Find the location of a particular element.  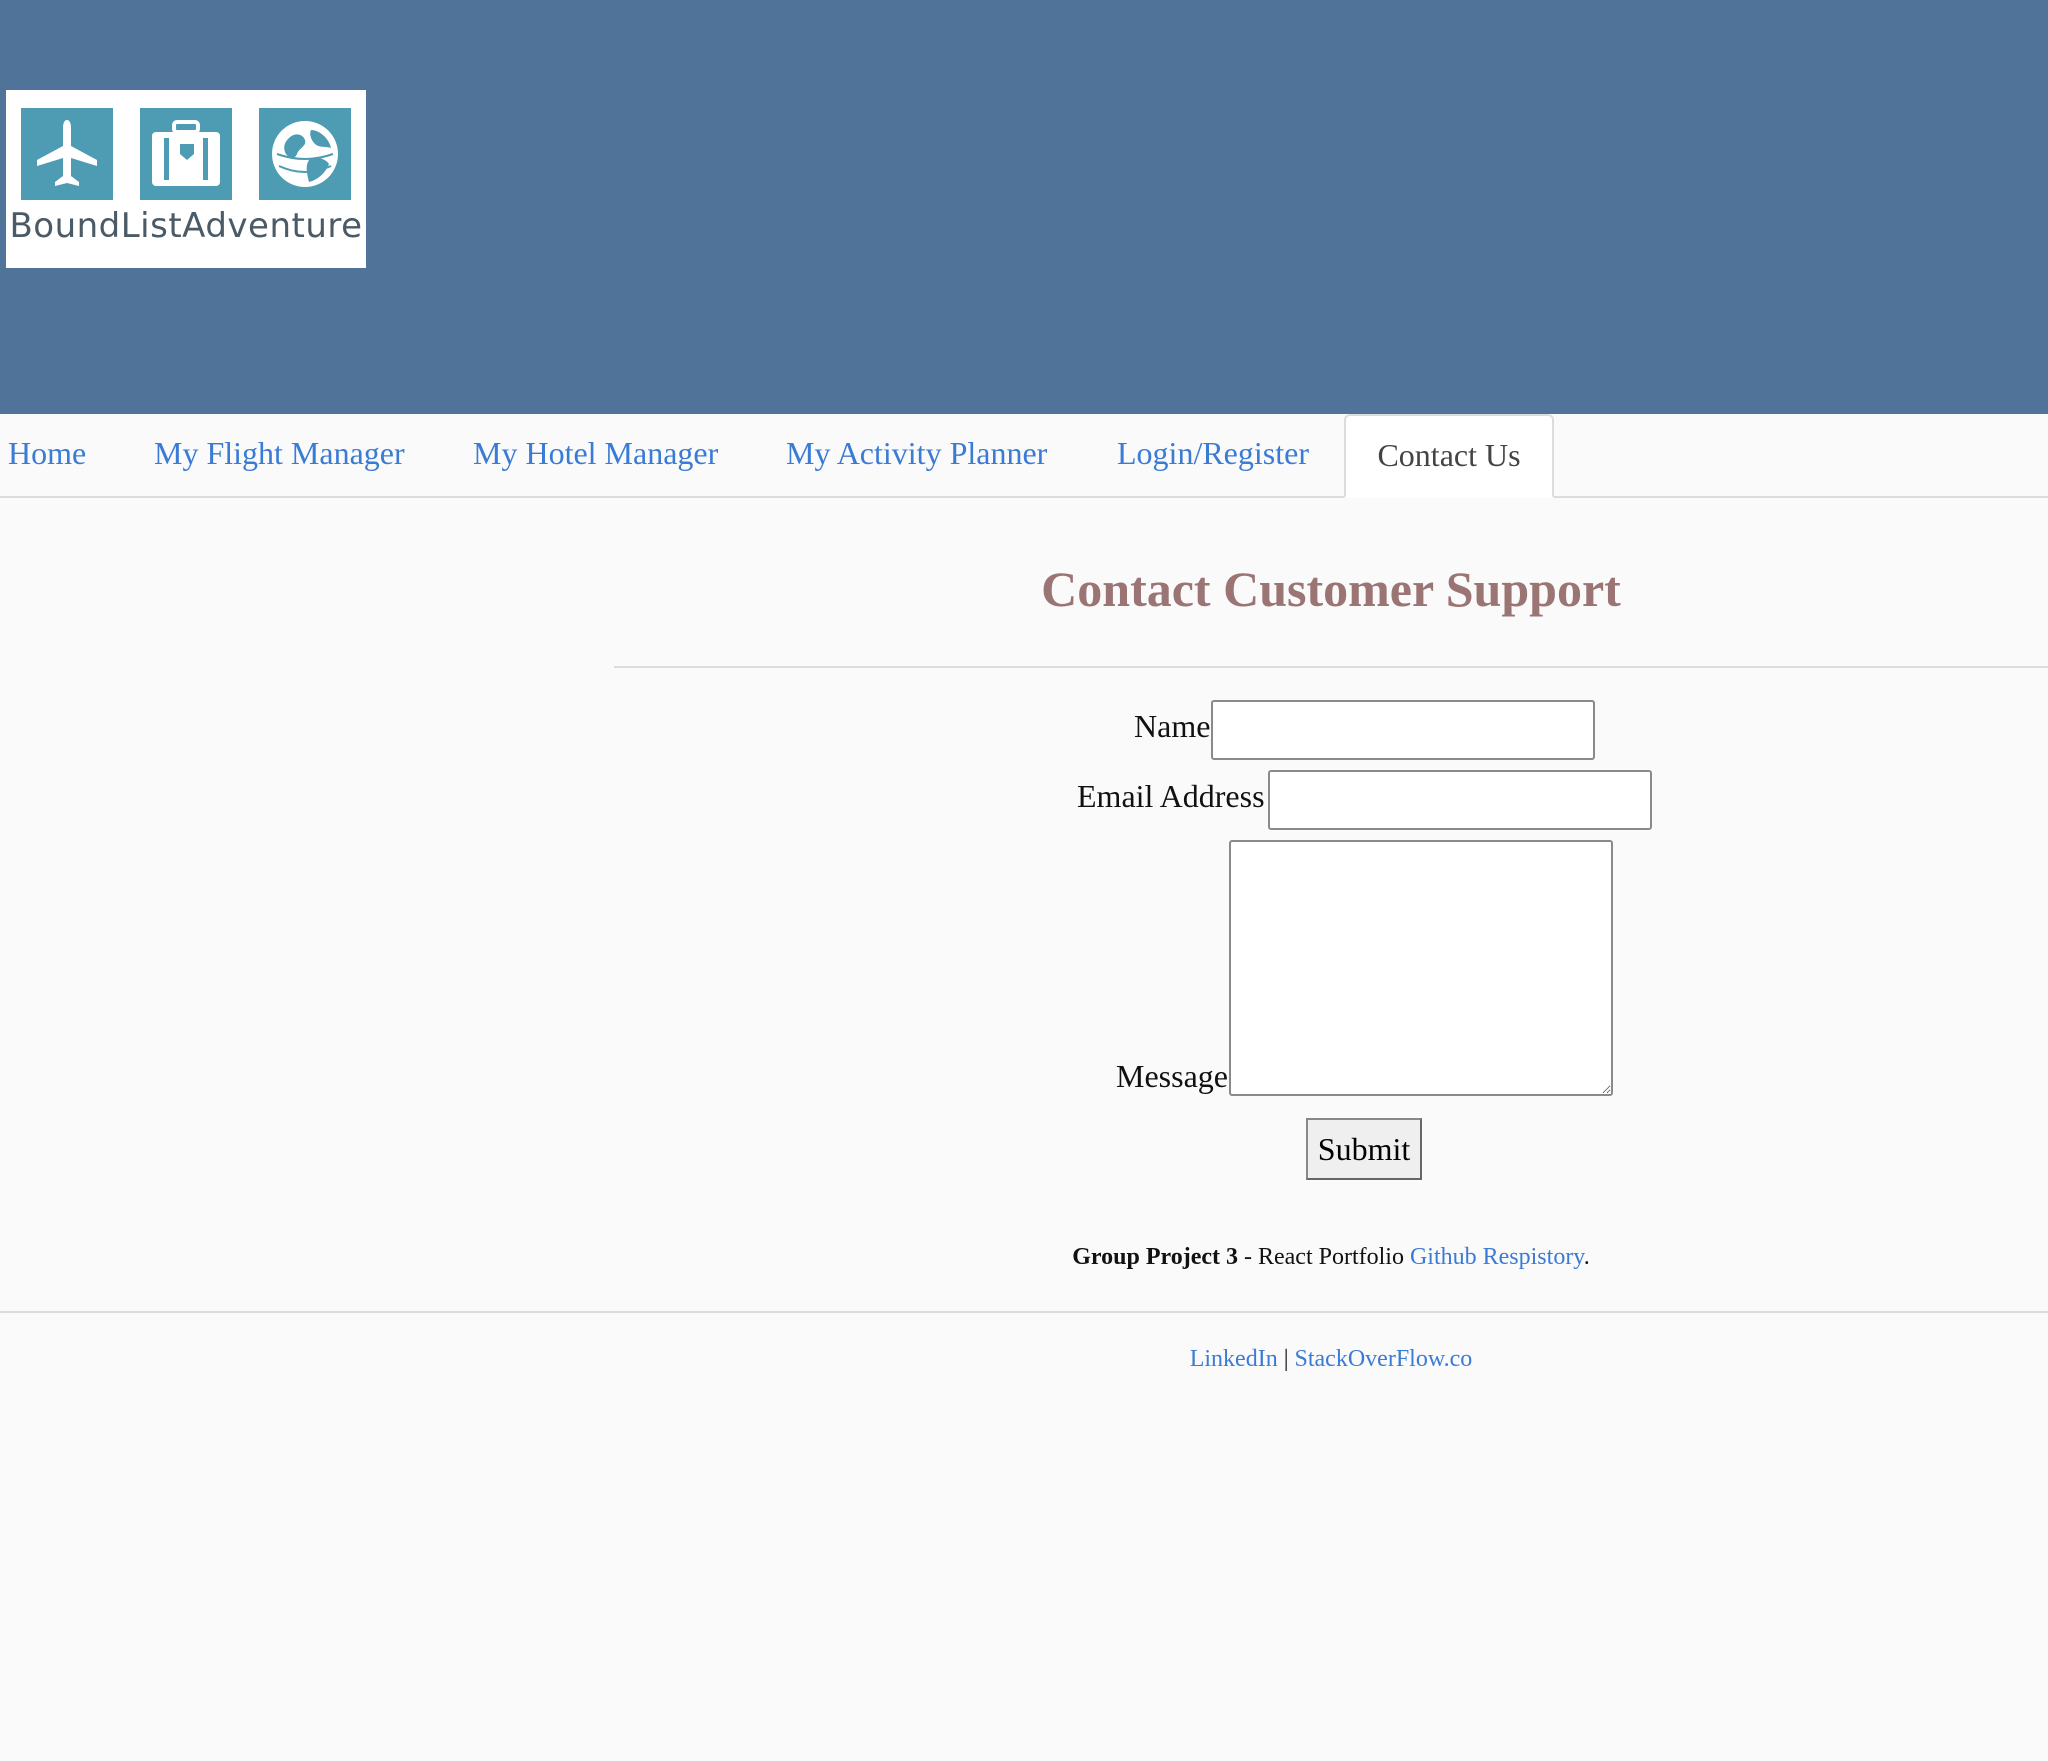

message-label: Message is located at coordinates (1172, 1076).